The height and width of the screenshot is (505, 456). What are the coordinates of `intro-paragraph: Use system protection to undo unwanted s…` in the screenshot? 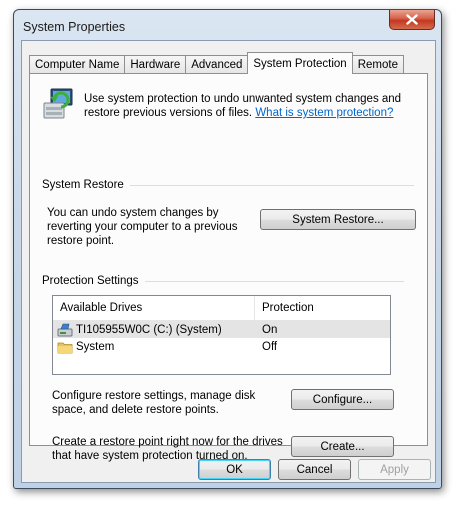 It's located at (251, 106).